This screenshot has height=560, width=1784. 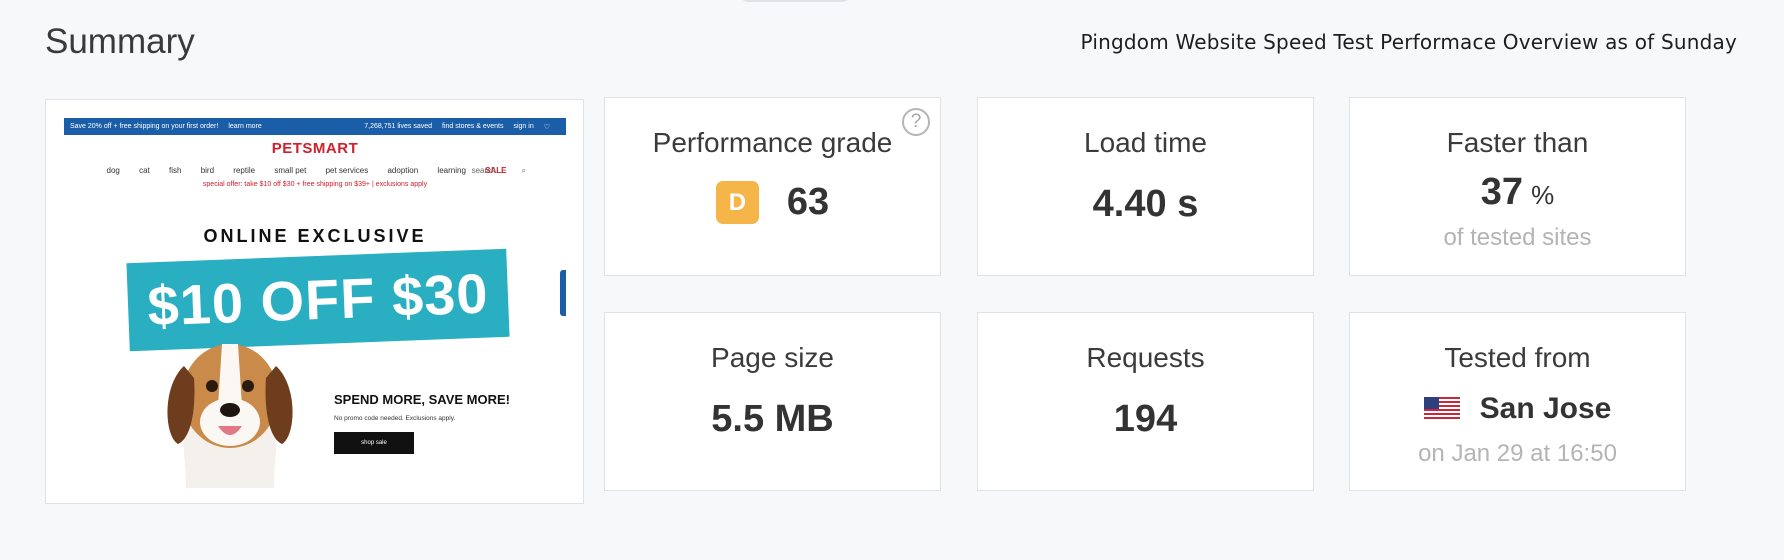 What do you see at coordinates (1145, 419) in the screenshot?
I see `requests-value: 194` at bounding box center [1145, 419].